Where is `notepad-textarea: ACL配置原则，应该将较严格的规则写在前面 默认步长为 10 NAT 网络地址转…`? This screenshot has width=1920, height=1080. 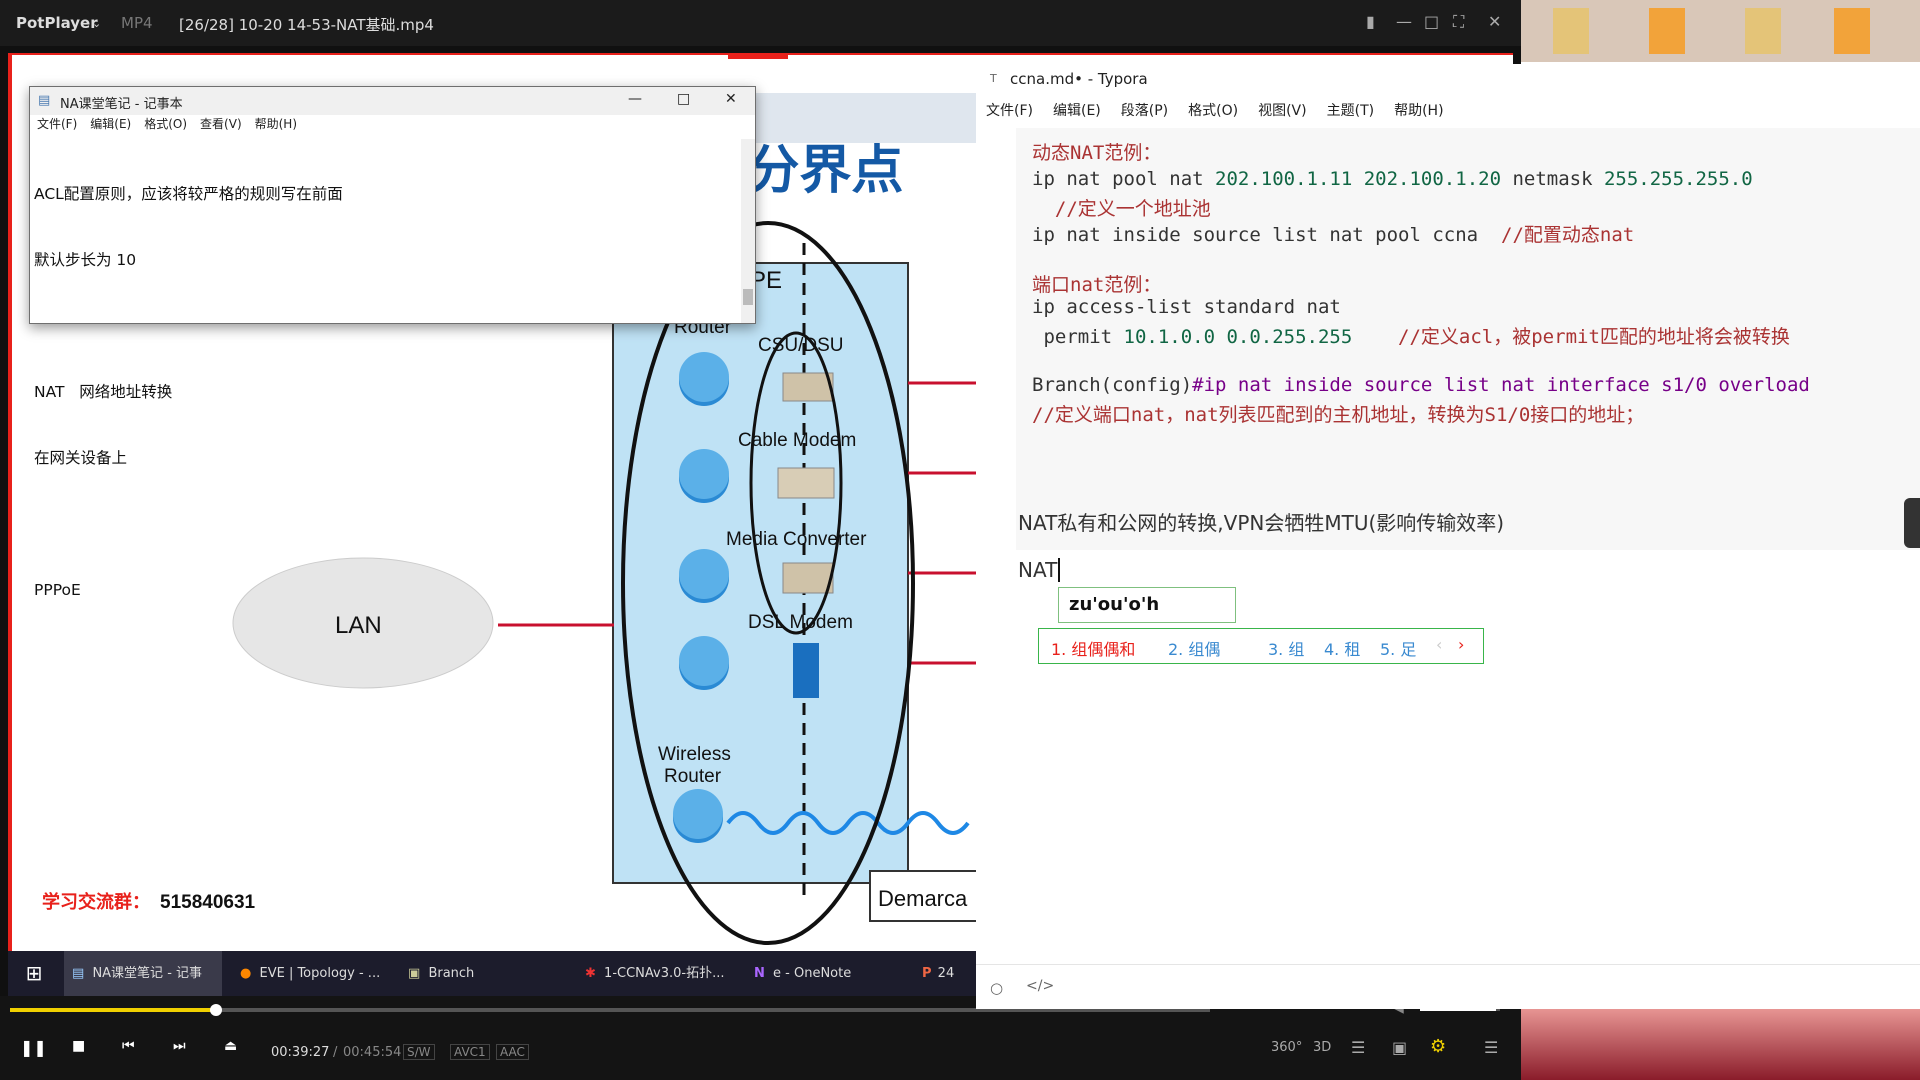
notepad-textarea: ACL配置原则，应该将较严格的规则写在前面 默认步长为 10 NAT 网络地址转… is located at coordinates (188, 392).